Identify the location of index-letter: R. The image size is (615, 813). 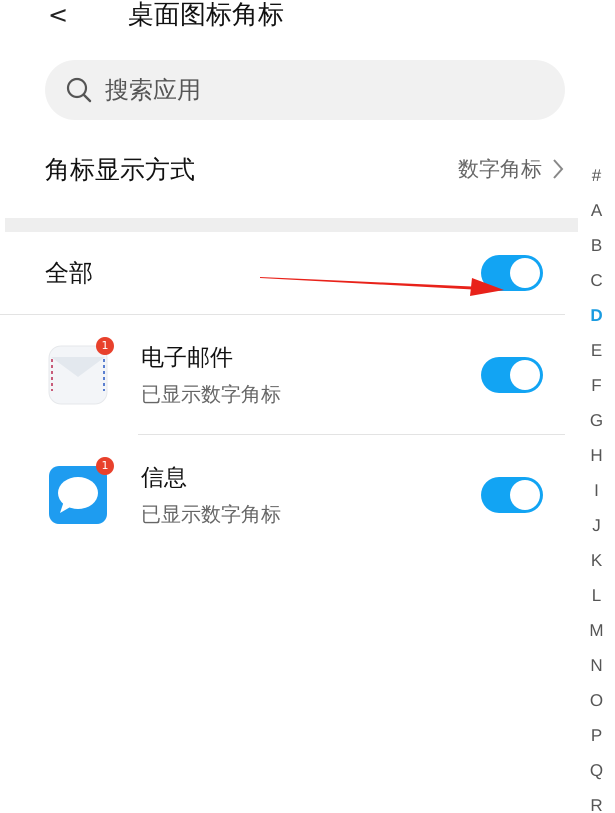
(596, 800).